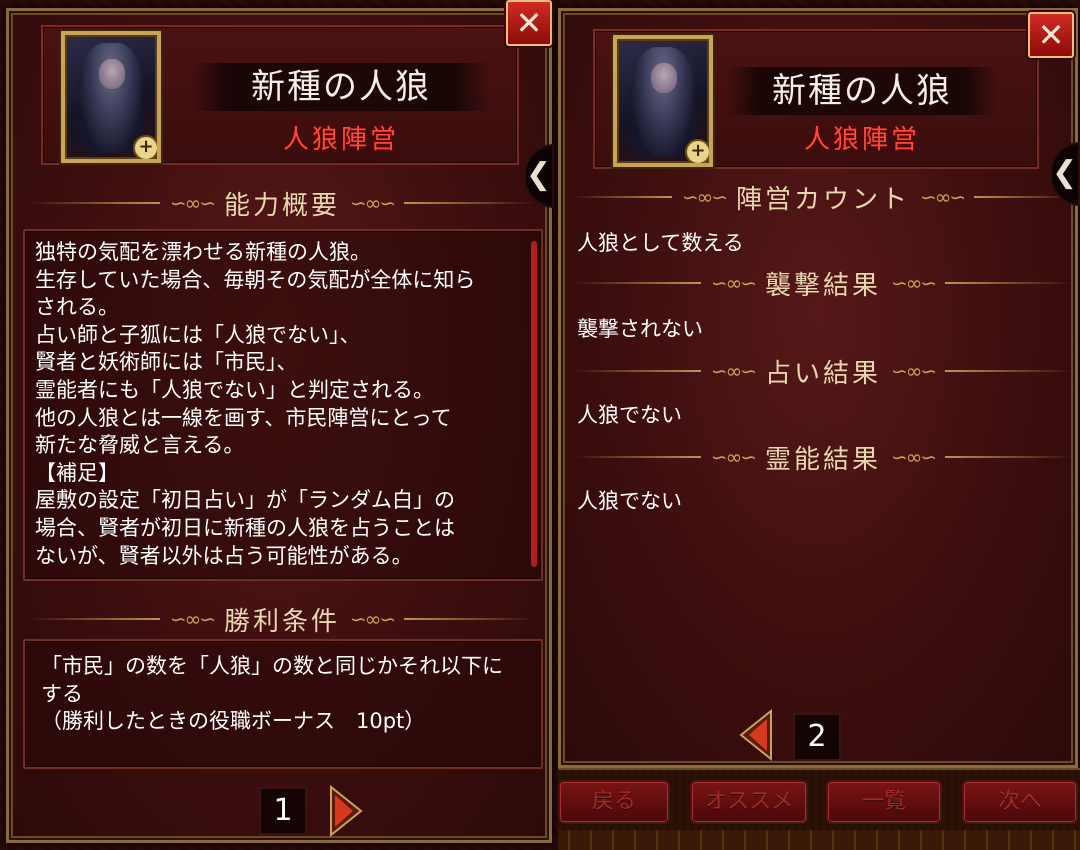 This screenshot has width=1080, height=850. What do you see at coordinates (255, 279) in the screenshot?
I see `ability-line: 生存していた場合、毎朝その気配が全体に知ら` at bounding box center [255, 279].